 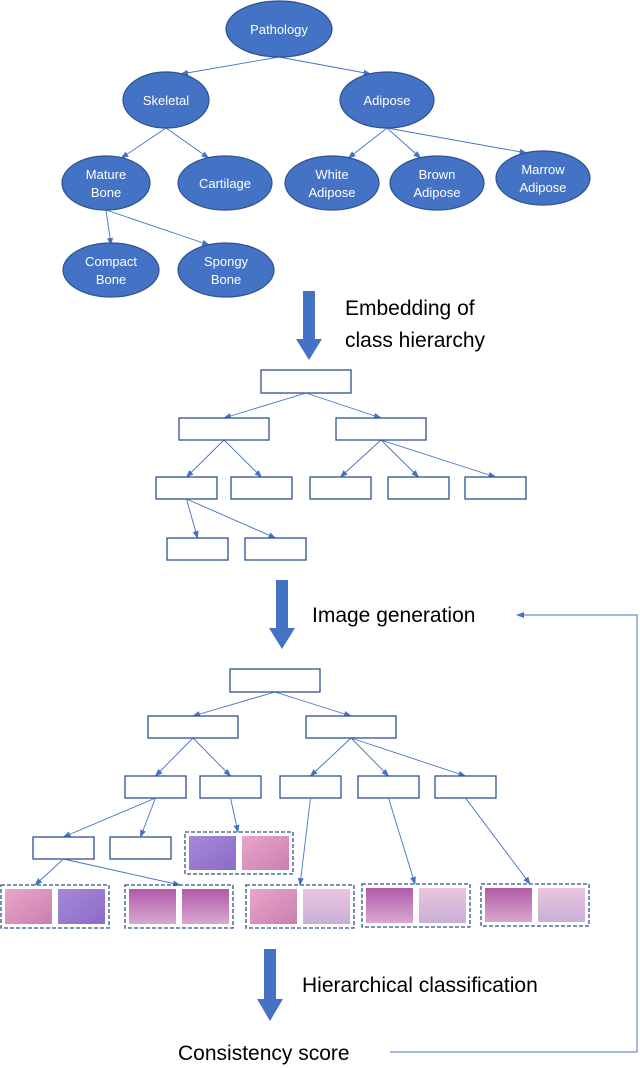 I want to click on node-spongy-bone: Spongy Bone, so click(x=226, y=270).